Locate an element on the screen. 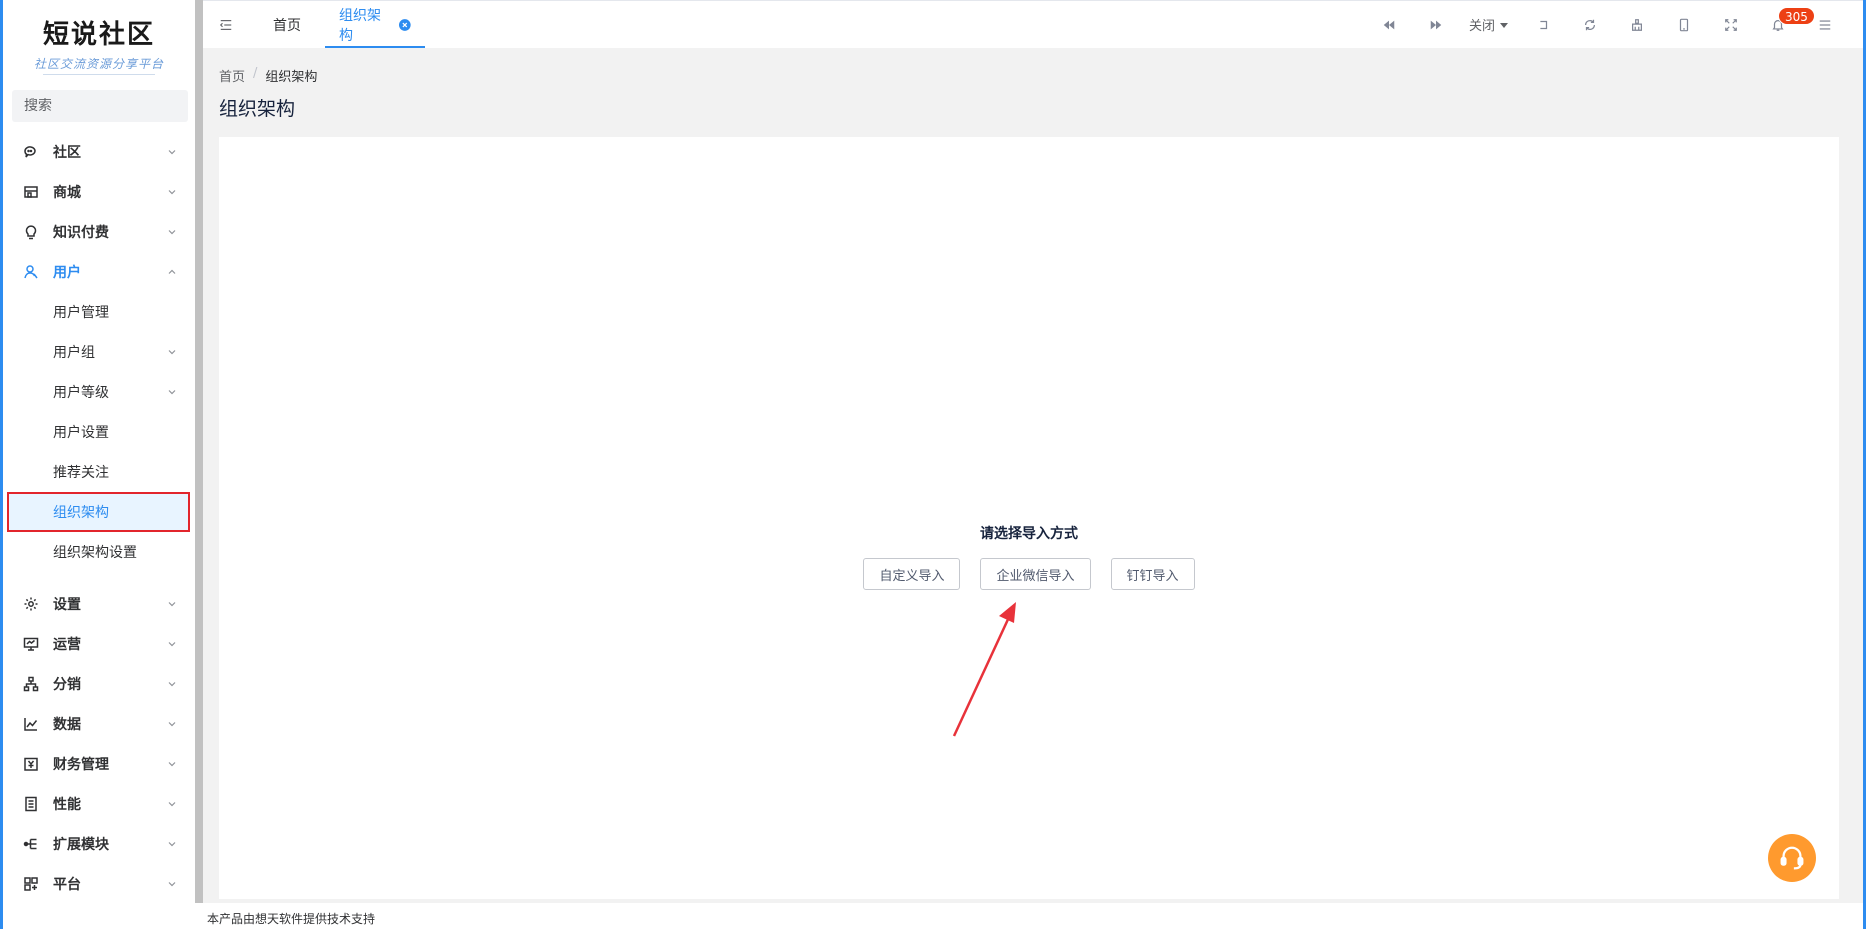 This screenshot has height=929, width=1866. sidebar-item-community: 社区 is located at coordinates (99, 152).